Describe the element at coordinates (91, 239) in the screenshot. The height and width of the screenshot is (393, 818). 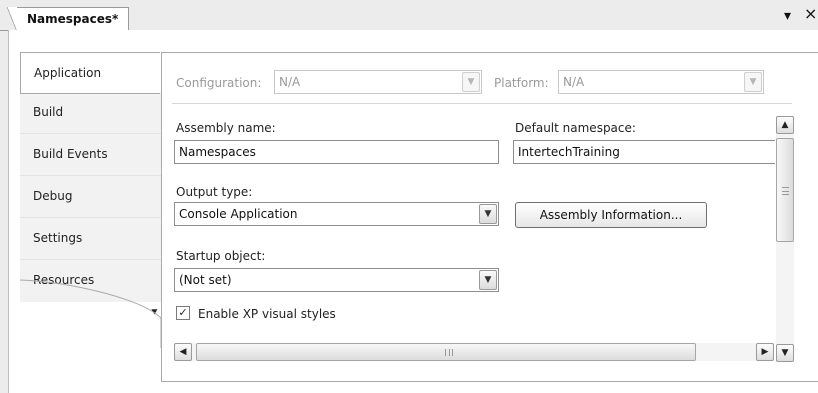
I see `tab-settings: Settings` at that location.